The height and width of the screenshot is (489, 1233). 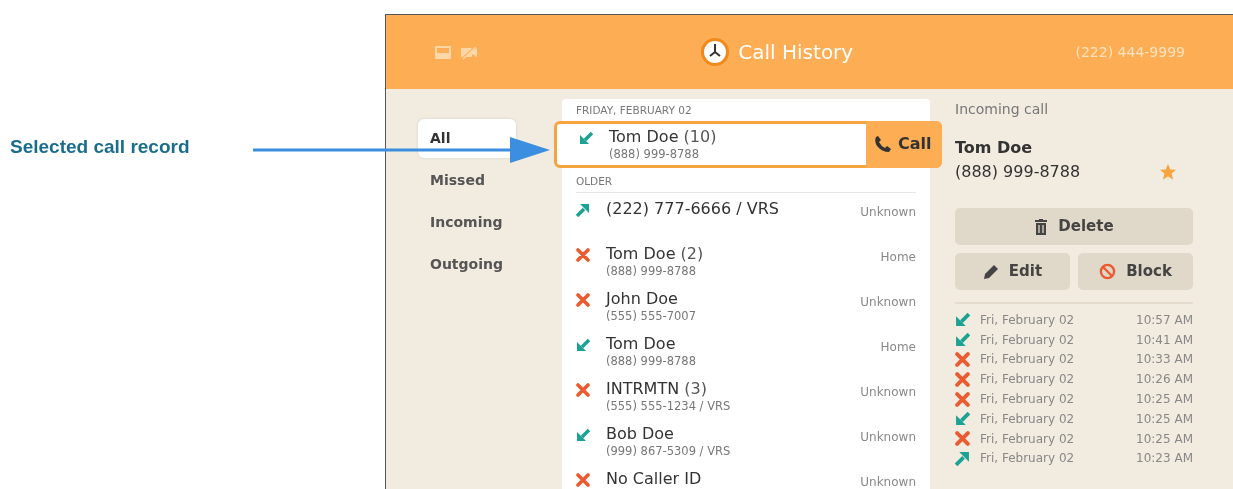 What do you see at coordinates (1108, 271) in the screenshot?
I see `prohibited-icon` at bounding box center [1108, 271].